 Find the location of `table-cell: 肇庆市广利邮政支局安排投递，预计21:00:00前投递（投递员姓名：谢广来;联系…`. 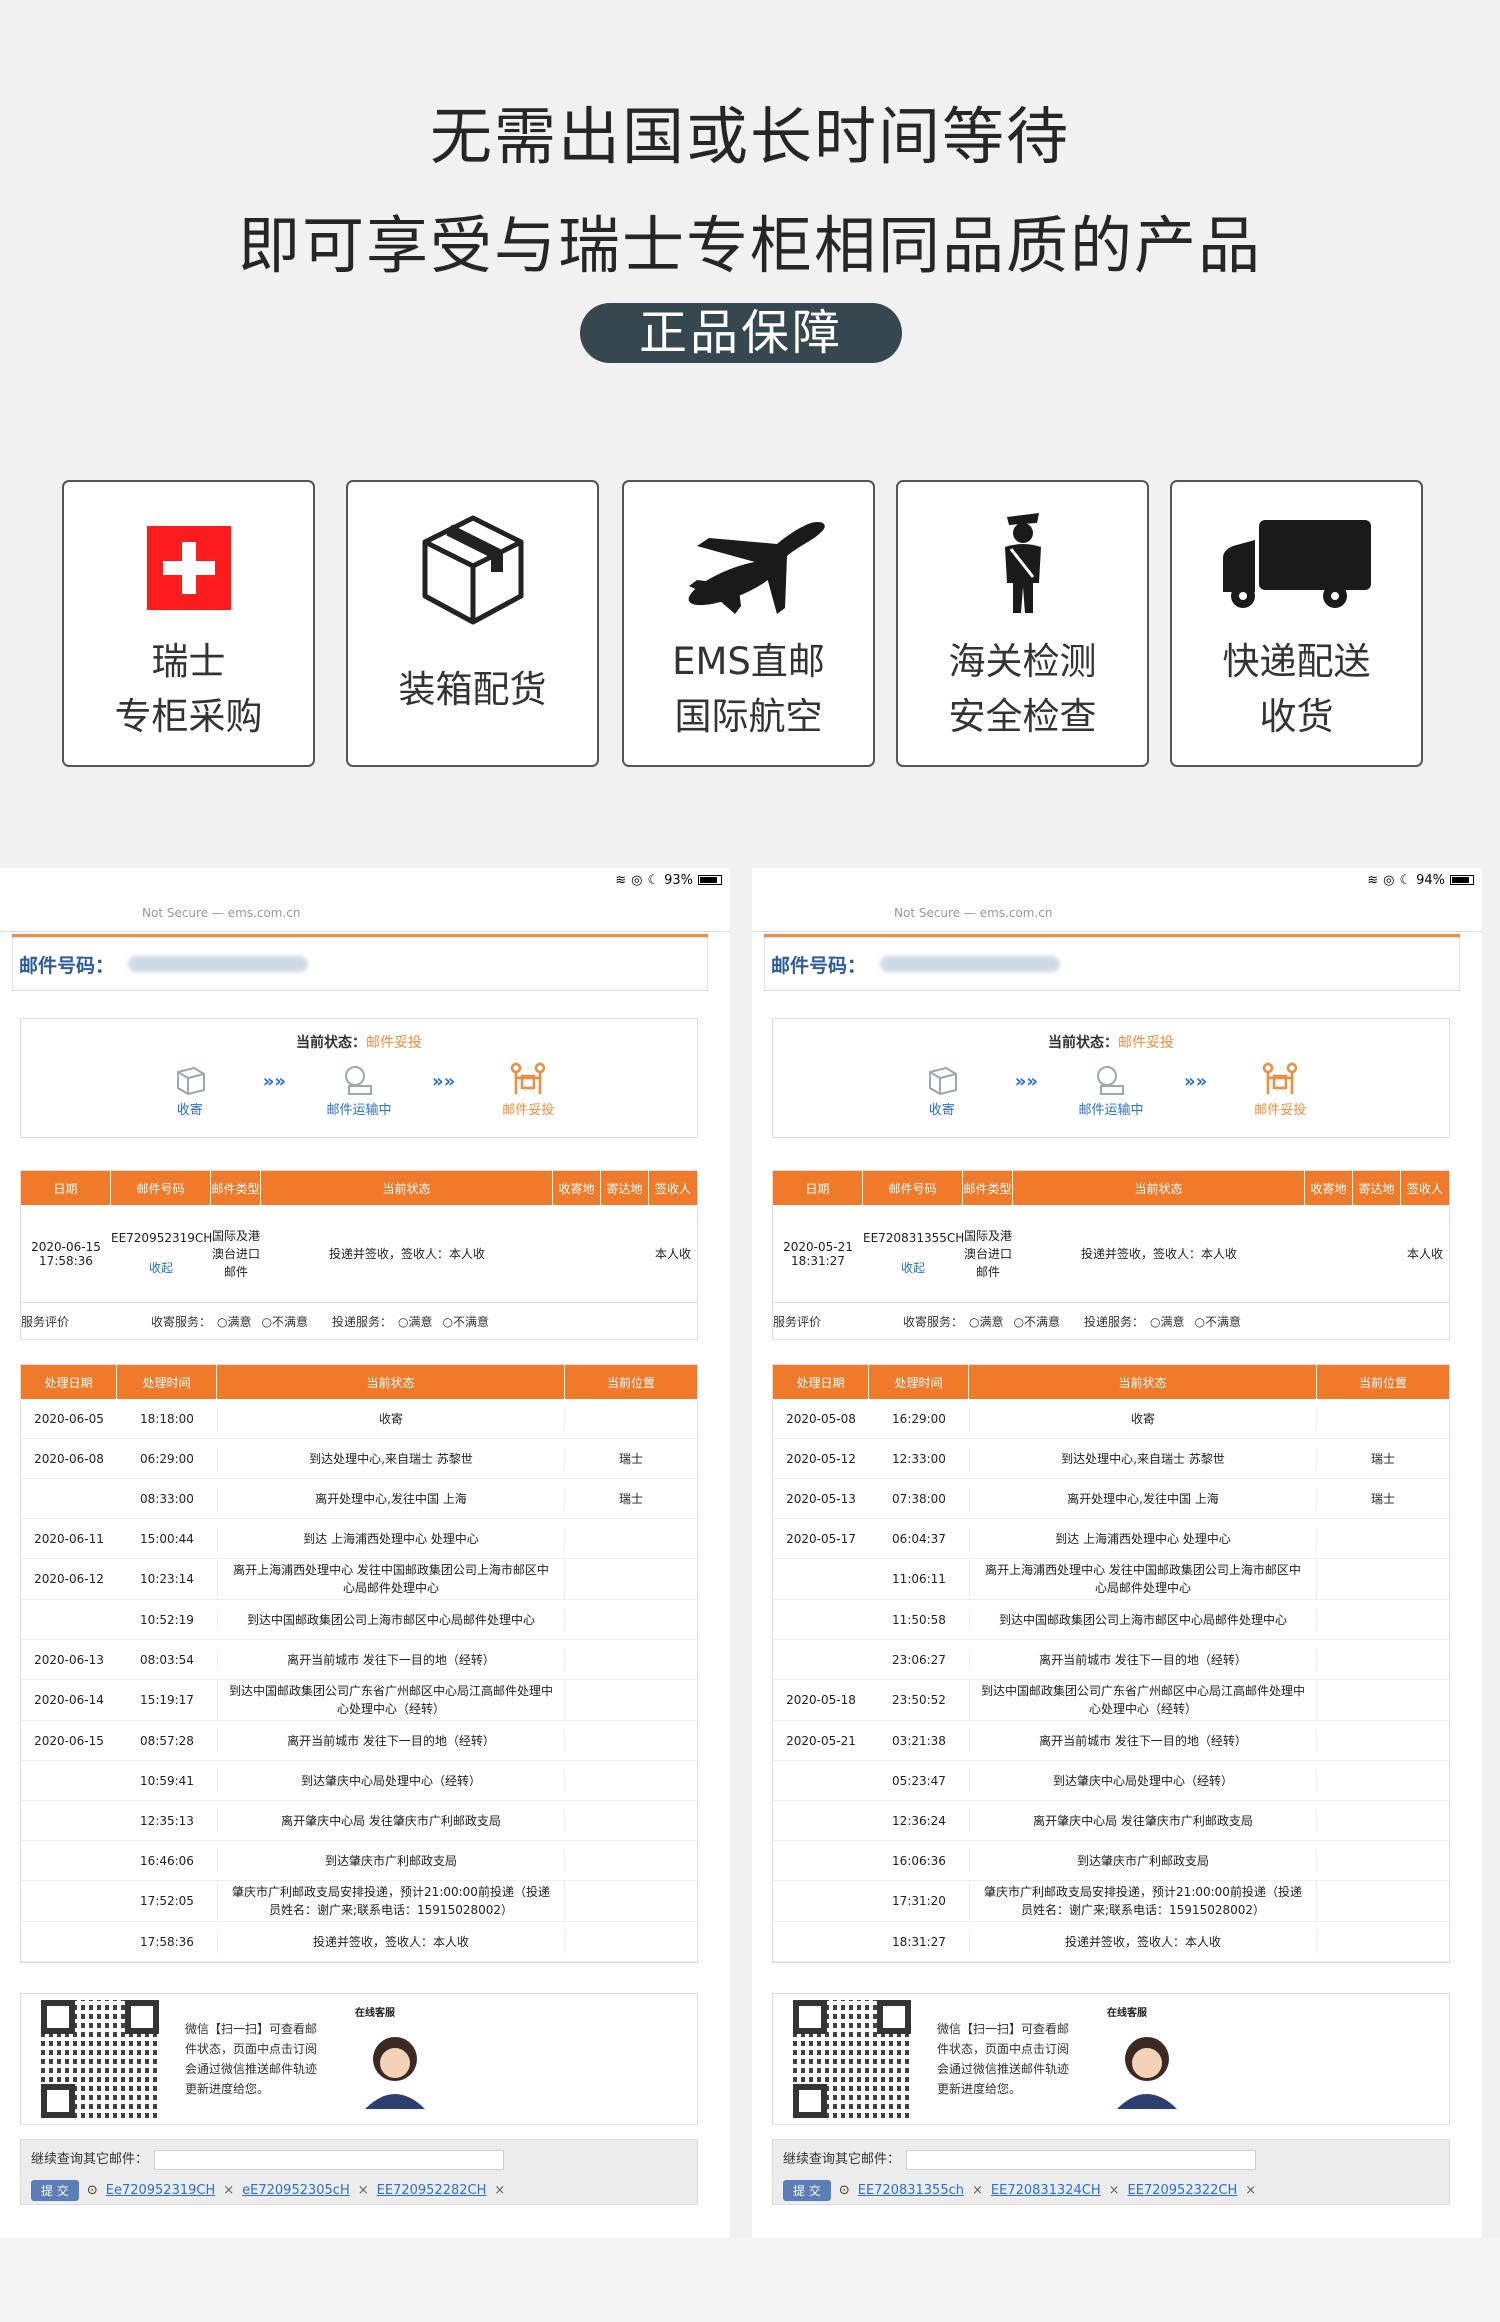

table-cell: 肇庆市广利邮政支局安排投递，预计21:00:00前投递（投递员姓名：谢广来;联系… is located at coordinates (391, 1901).